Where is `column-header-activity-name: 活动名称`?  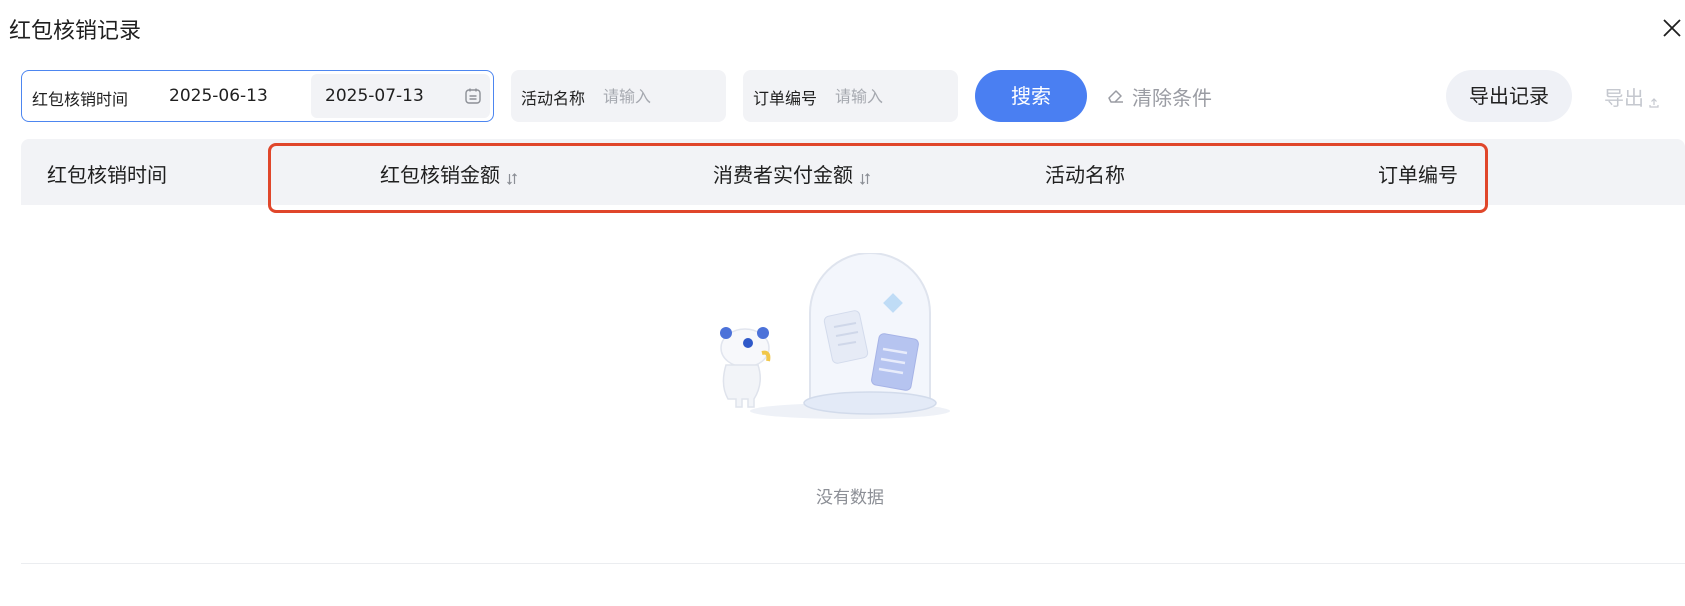 column-header-activity-name: 活动名称 is located at coordinates (1085, 173).